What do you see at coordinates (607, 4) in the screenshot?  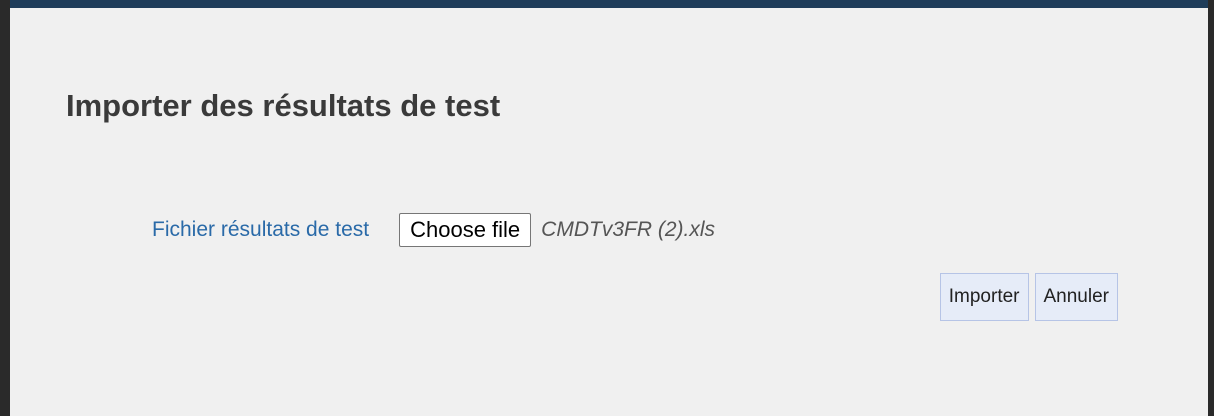 I see `background-page-strip` at bounding box center [607, 4].